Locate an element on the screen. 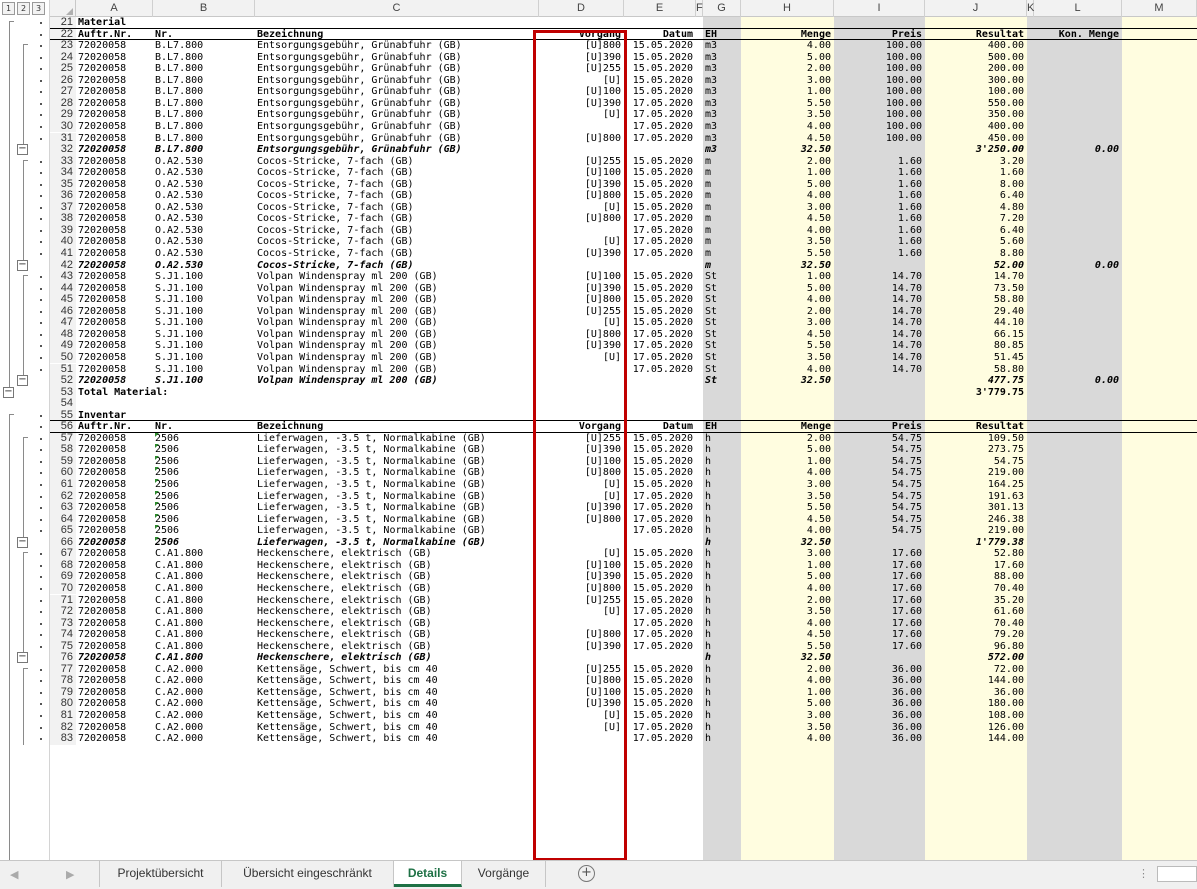 The image size is (1197, 889). outline-level-2-button: 2 is located at coordinates (23, 8).